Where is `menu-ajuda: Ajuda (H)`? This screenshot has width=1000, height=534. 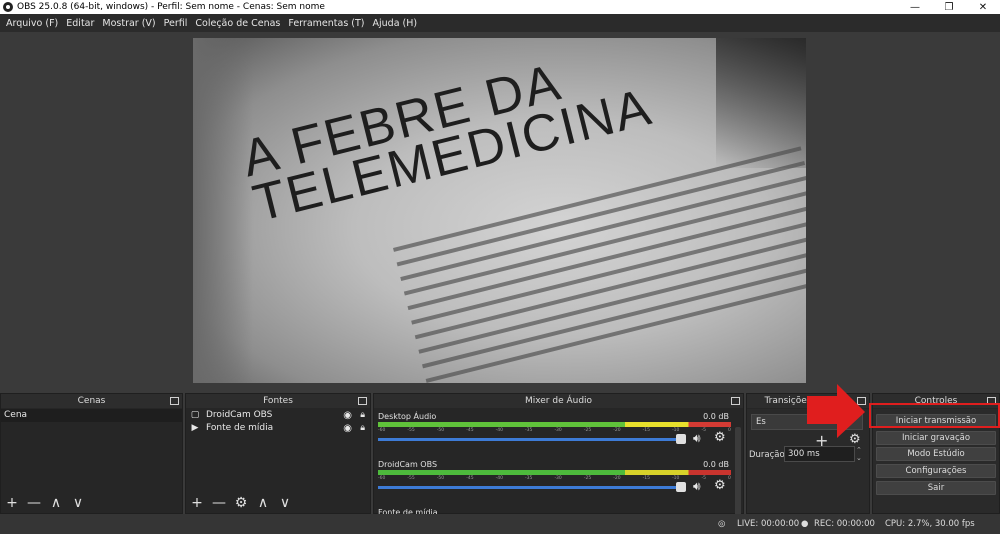
menu-ajuda: Ajuda (H) is located at coordinates (395, 23).